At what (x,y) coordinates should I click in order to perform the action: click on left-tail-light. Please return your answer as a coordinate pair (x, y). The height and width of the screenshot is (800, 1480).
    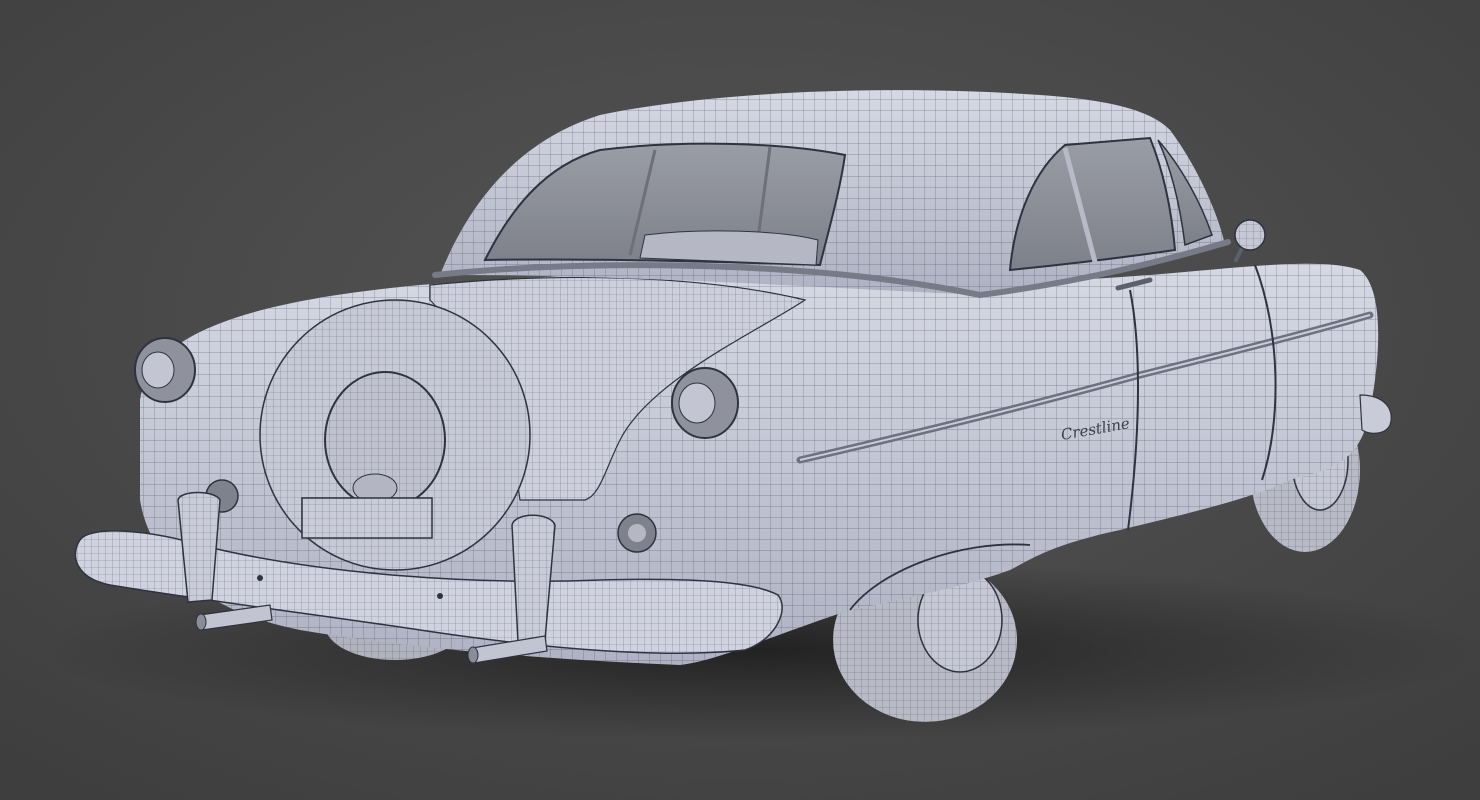
    Looking at the image, I should click on (165, 370).